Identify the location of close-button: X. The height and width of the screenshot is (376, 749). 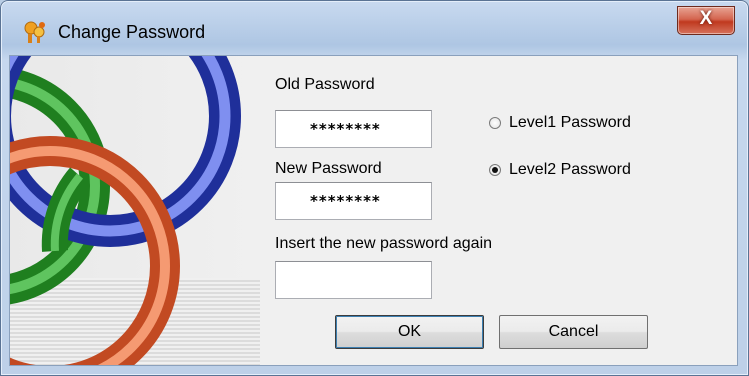
(706, 20).